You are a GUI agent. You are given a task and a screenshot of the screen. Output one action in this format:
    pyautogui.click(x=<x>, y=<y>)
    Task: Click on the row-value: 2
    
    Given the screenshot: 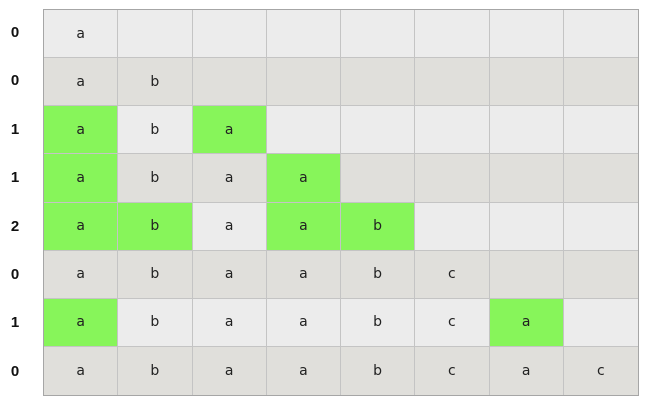 What is the action you would take?
    pyautogui.click(x=15, y=226)
    